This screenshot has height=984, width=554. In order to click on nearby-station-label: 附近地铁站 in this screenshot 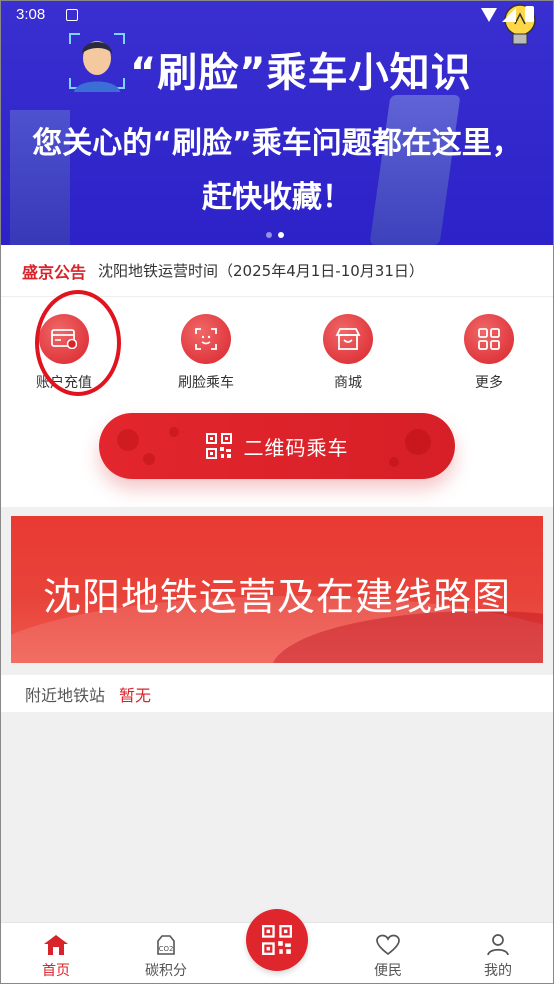, I will do `click(65, 695)`.